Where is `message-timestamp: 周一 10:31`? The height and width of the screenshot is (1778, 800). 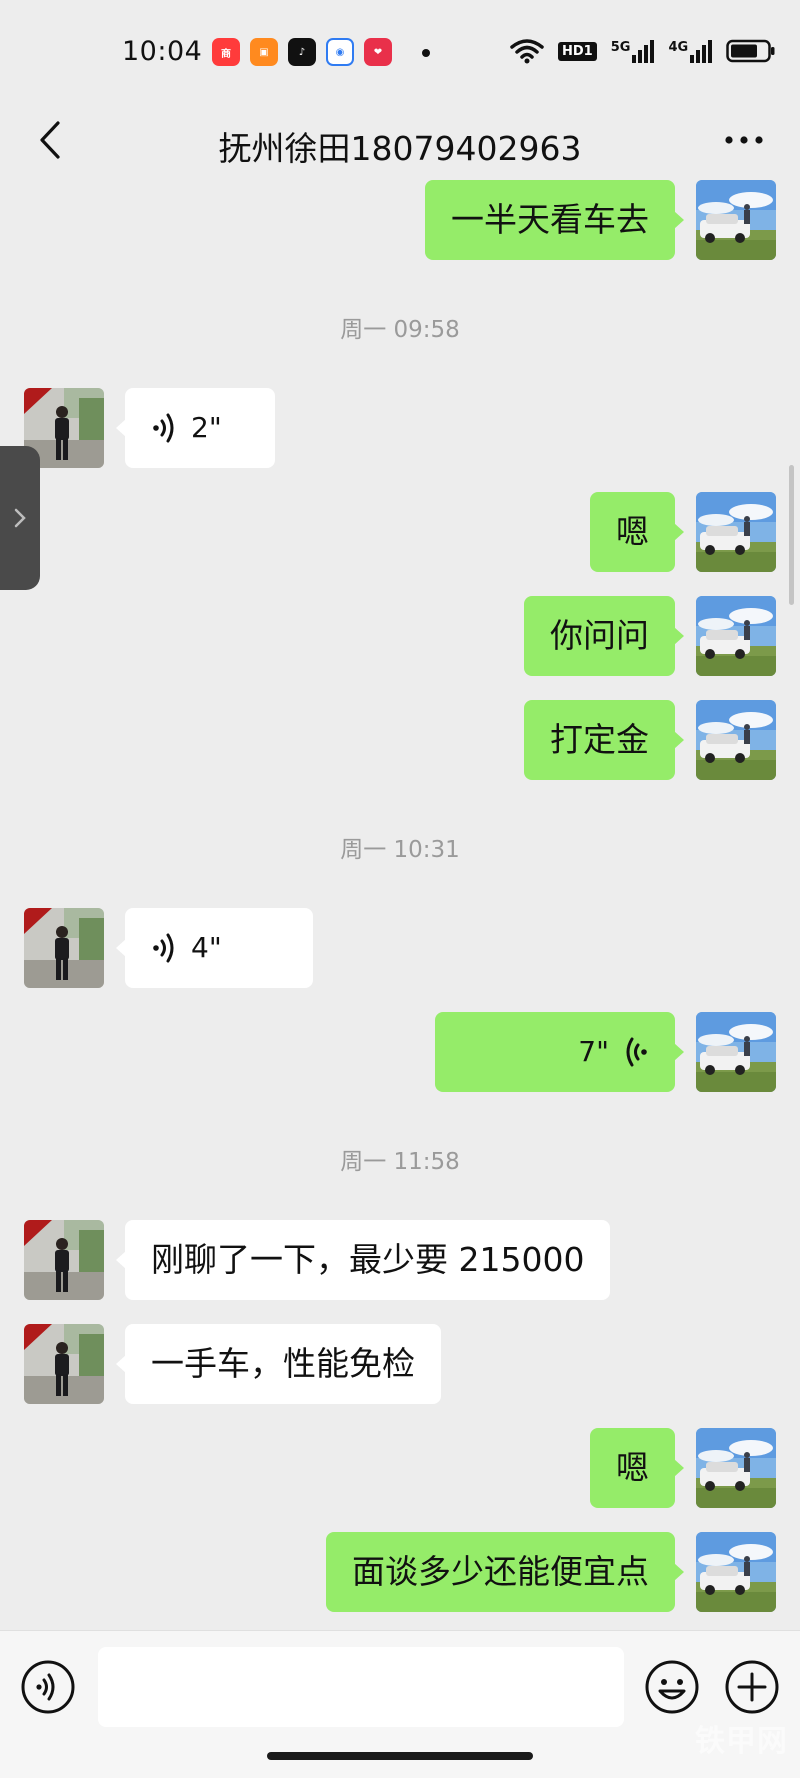
message-timestamp: 周一 10:31 is located at coordinates (400, 850).